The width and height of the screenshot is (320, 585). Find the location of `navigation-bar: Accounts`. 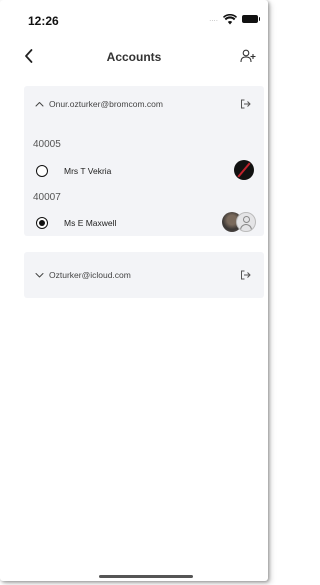

navigation-bar: Accounts is located at coordinates (134, 57).